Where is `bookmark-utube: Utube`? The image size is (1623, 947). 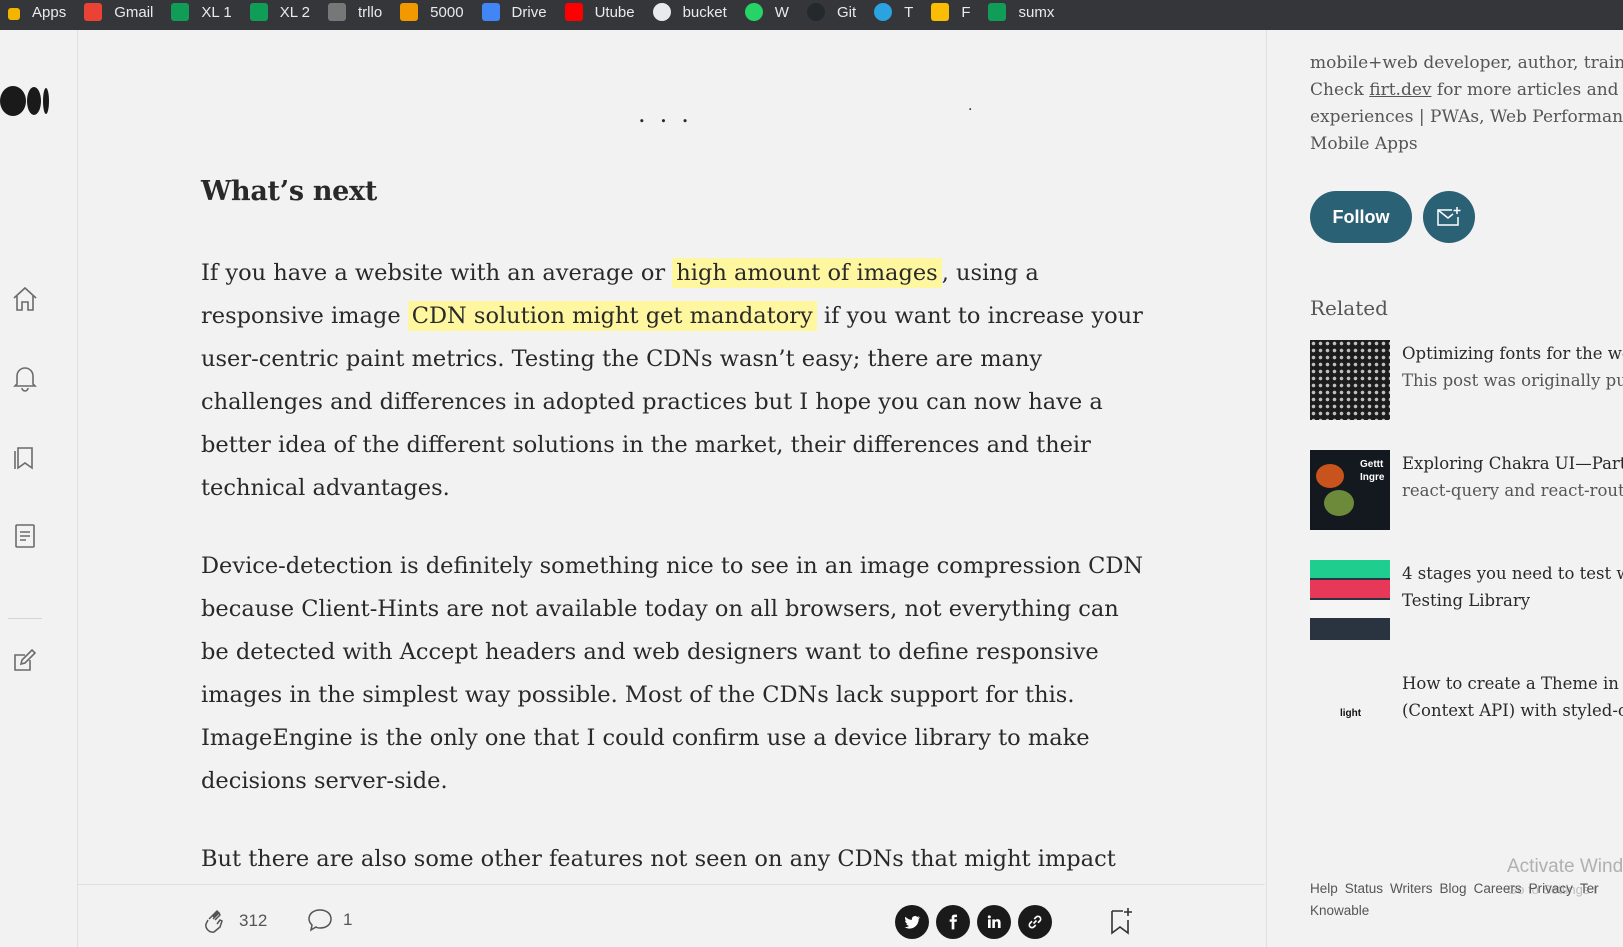
bookmark-utube: Utube is located at coordinates (603, 15).